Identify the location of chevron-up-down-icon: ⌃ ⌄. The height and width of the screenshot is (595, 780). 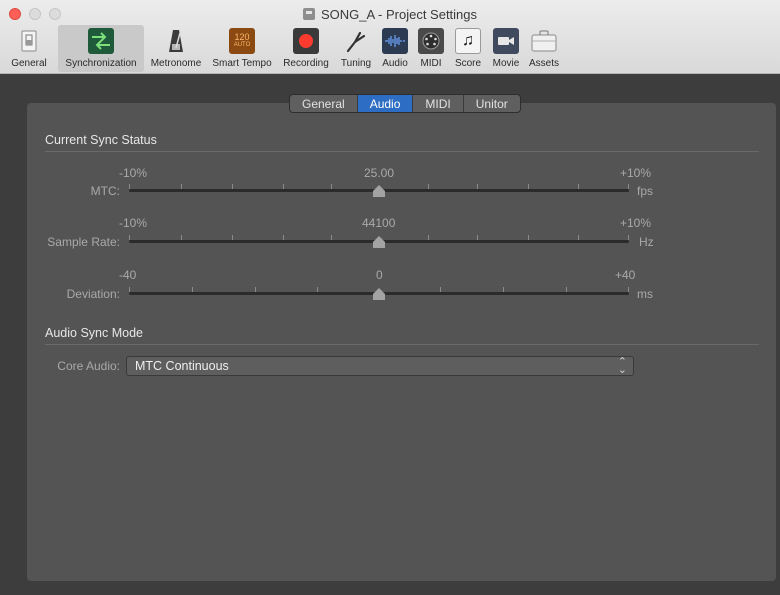
(622, 366).